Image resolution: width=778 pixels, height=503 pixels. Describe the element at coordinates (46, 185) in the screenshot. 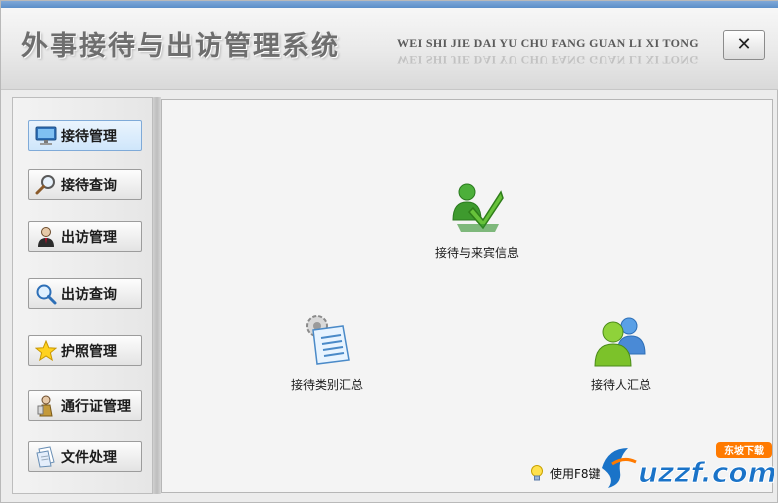

I see `magnifier-icon` at that location.